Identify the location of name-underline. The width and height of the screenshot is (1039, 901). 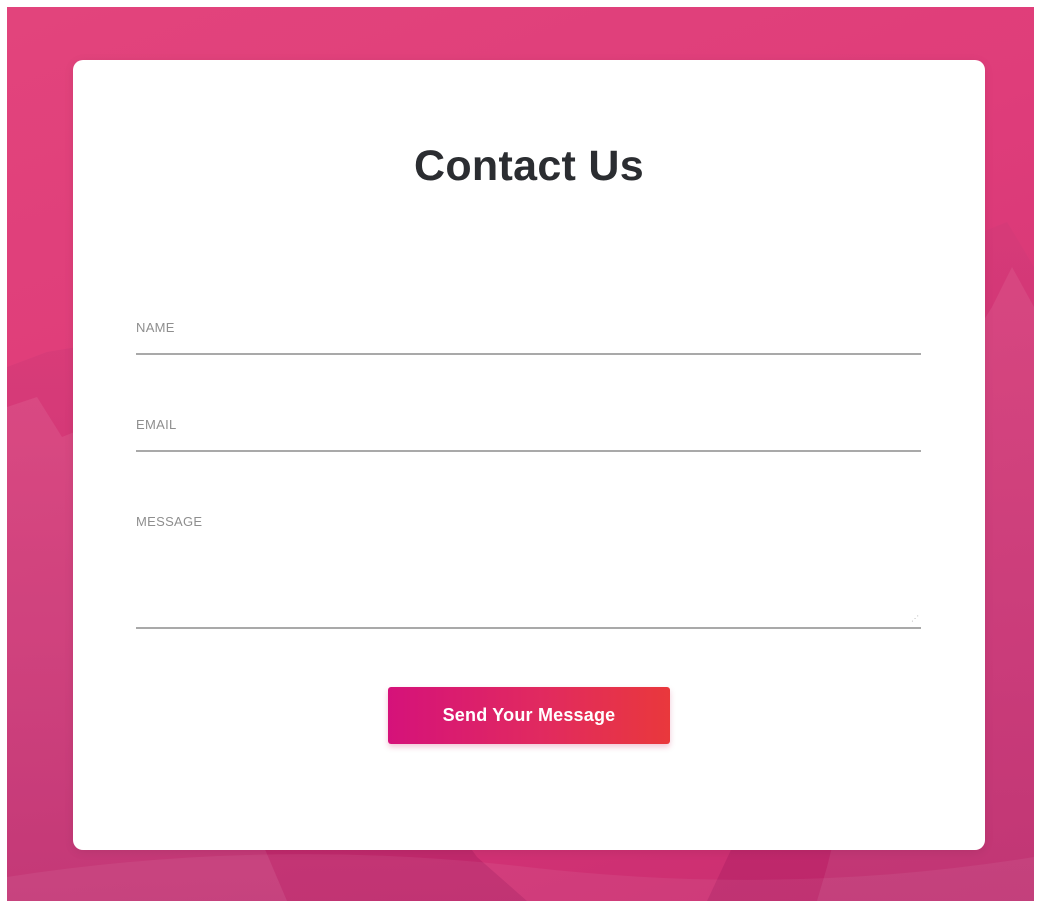
(528, 354).